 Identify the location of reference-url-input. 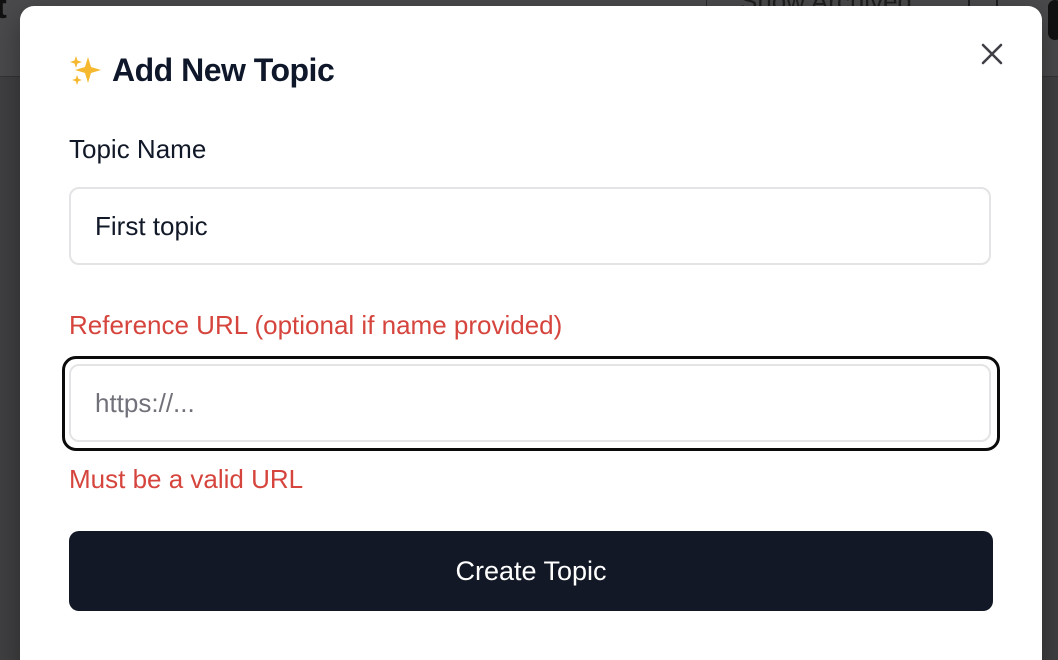
(530, 403).